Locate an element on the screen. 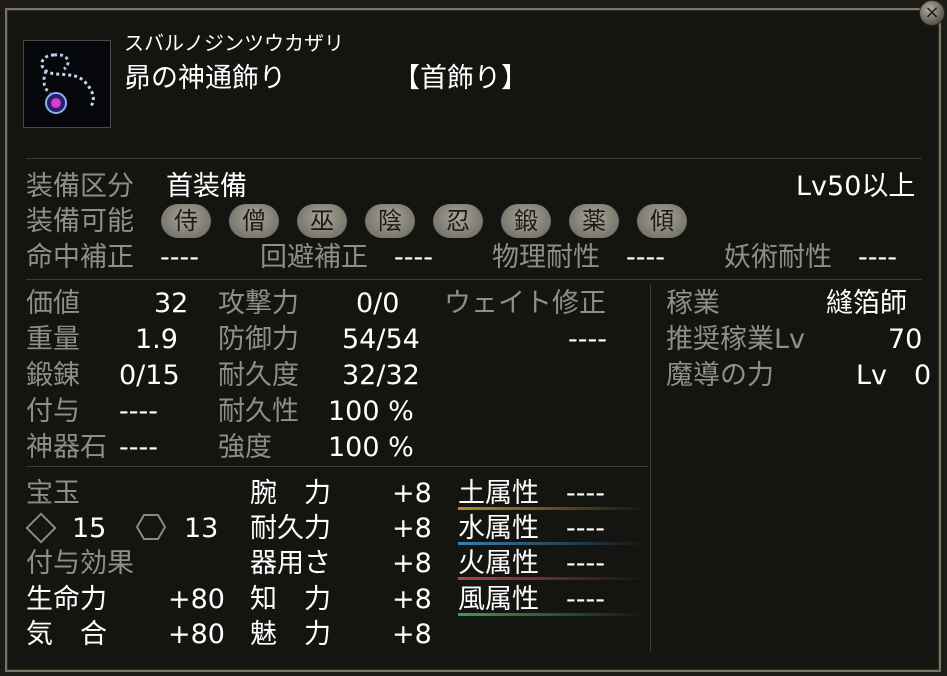 This screenshot has height=676, width=947. stat-value: 54/54 is located at coordinates (381, 339).